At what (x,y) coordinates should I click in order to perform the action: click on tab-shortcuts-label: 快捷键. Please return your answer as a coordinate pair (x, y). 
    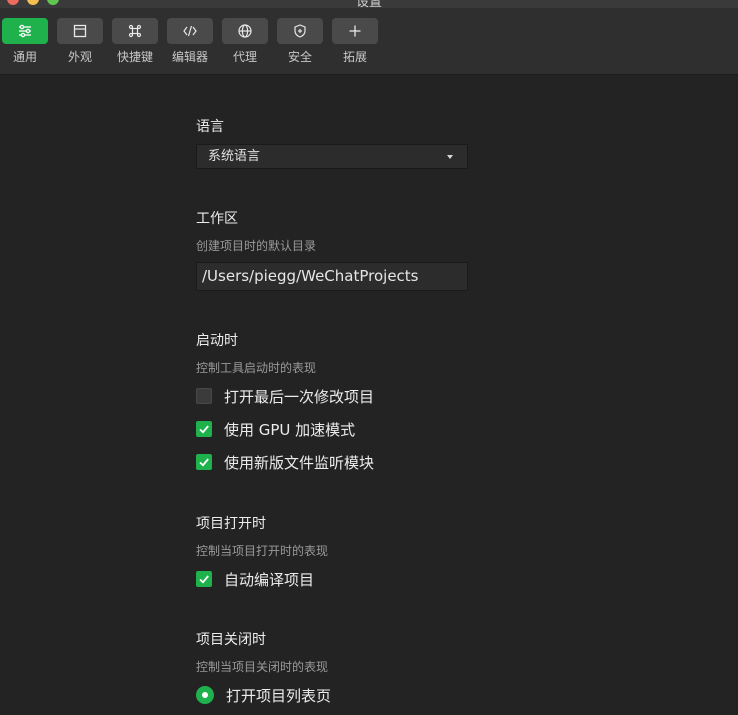
    Looking at the image, I should click on (134, 57).